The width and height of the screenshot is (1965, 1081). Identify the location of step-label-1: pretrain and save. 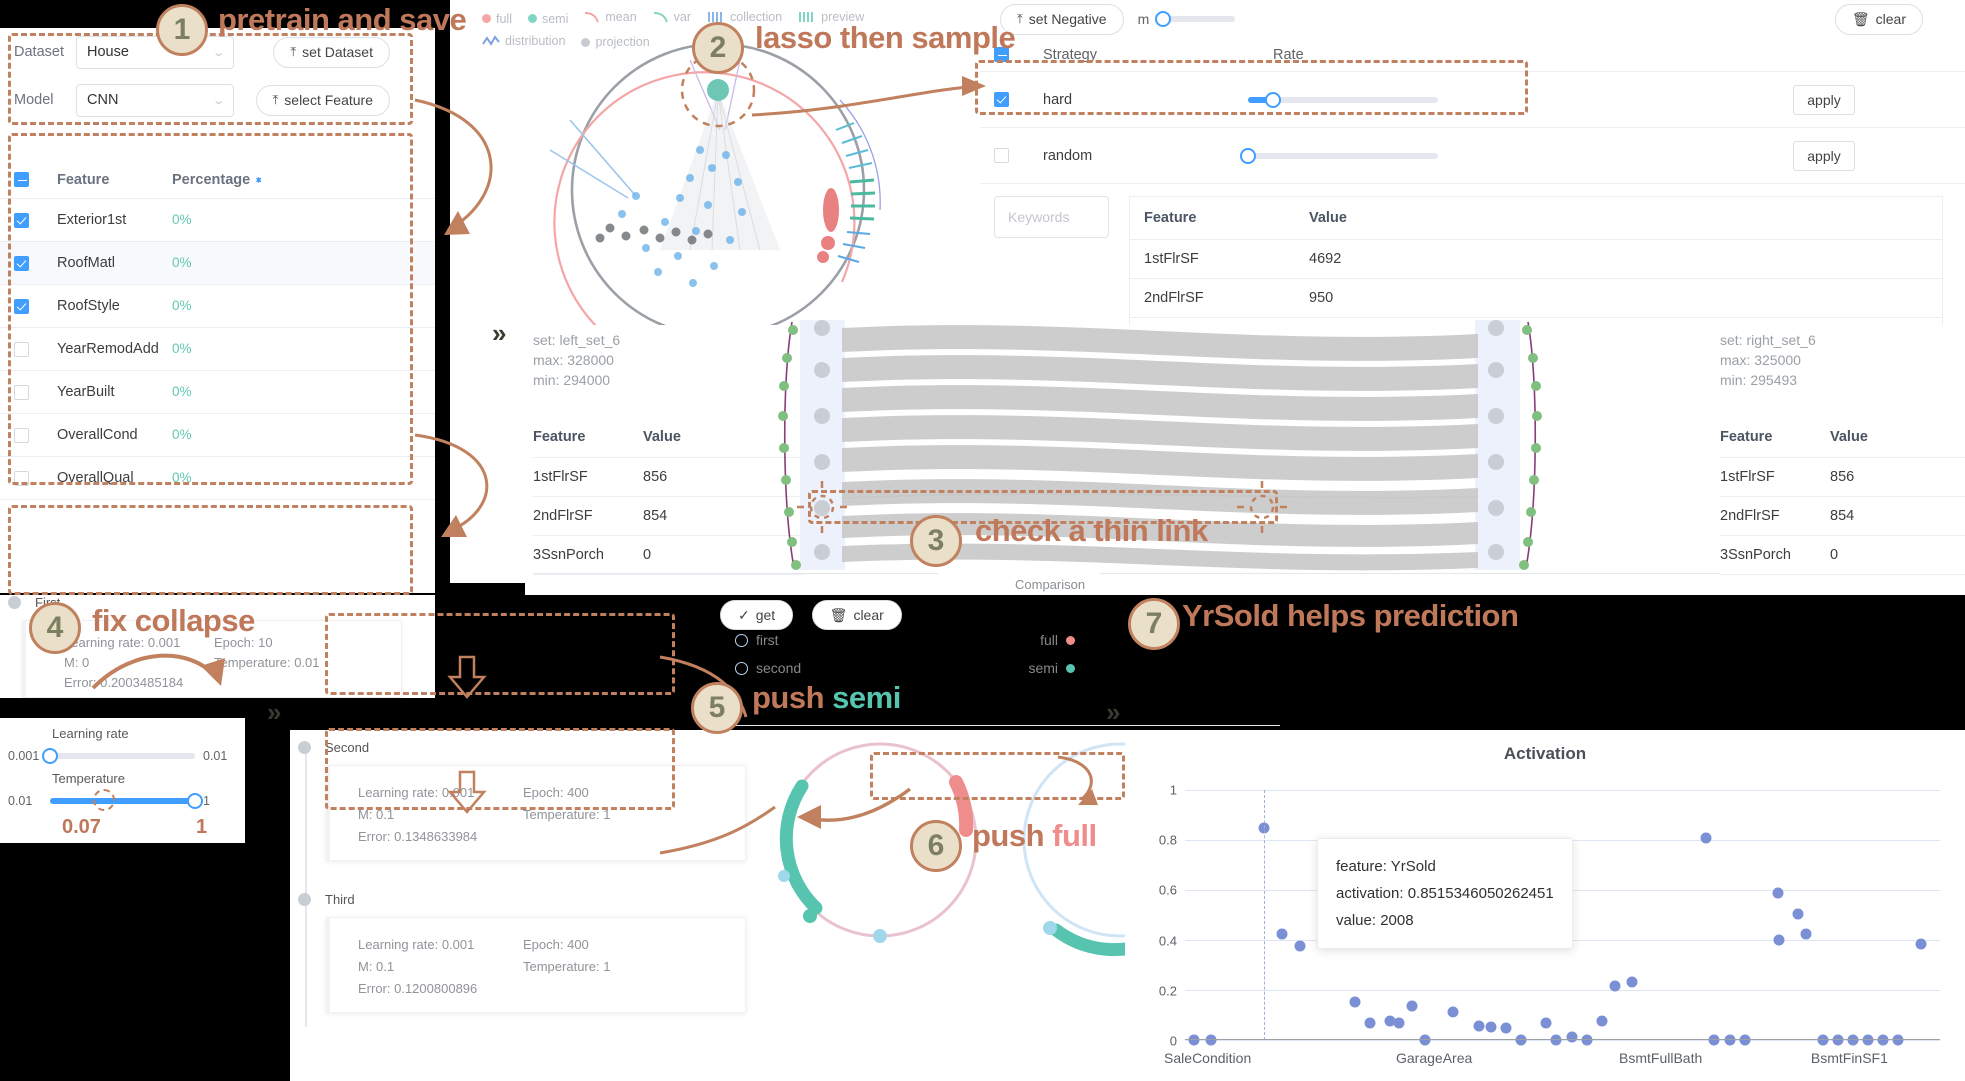
(342, 19).